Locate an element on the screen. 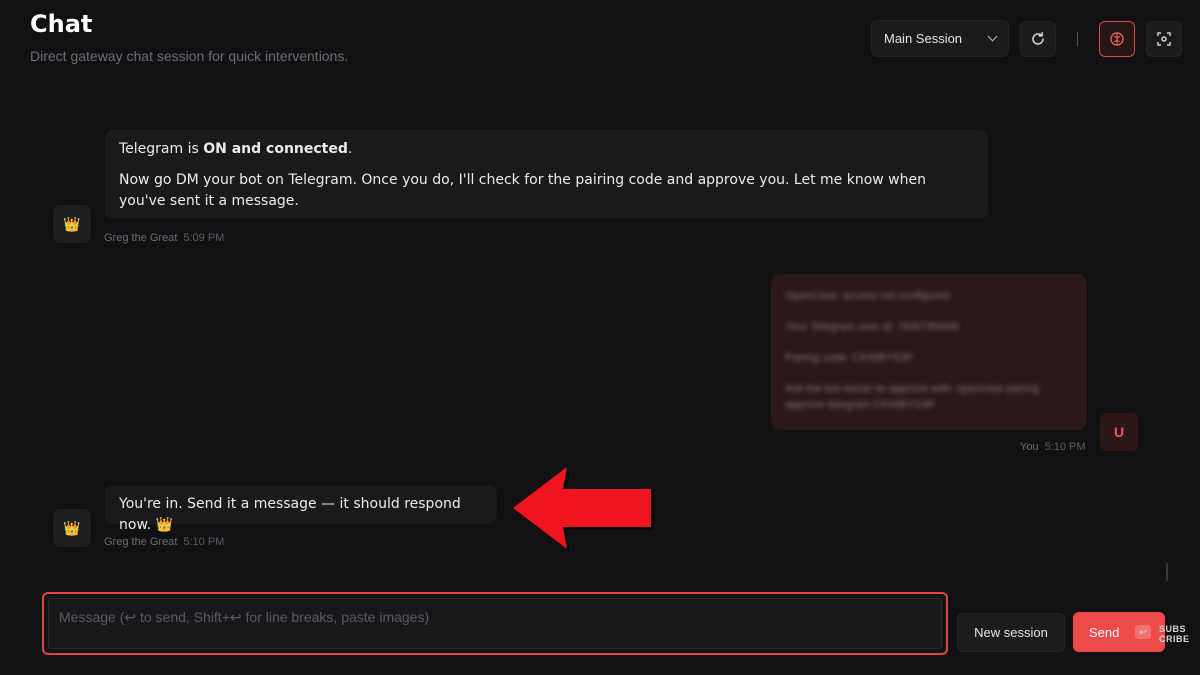  send-button-label: Send is located at coordinates (1104, 632).